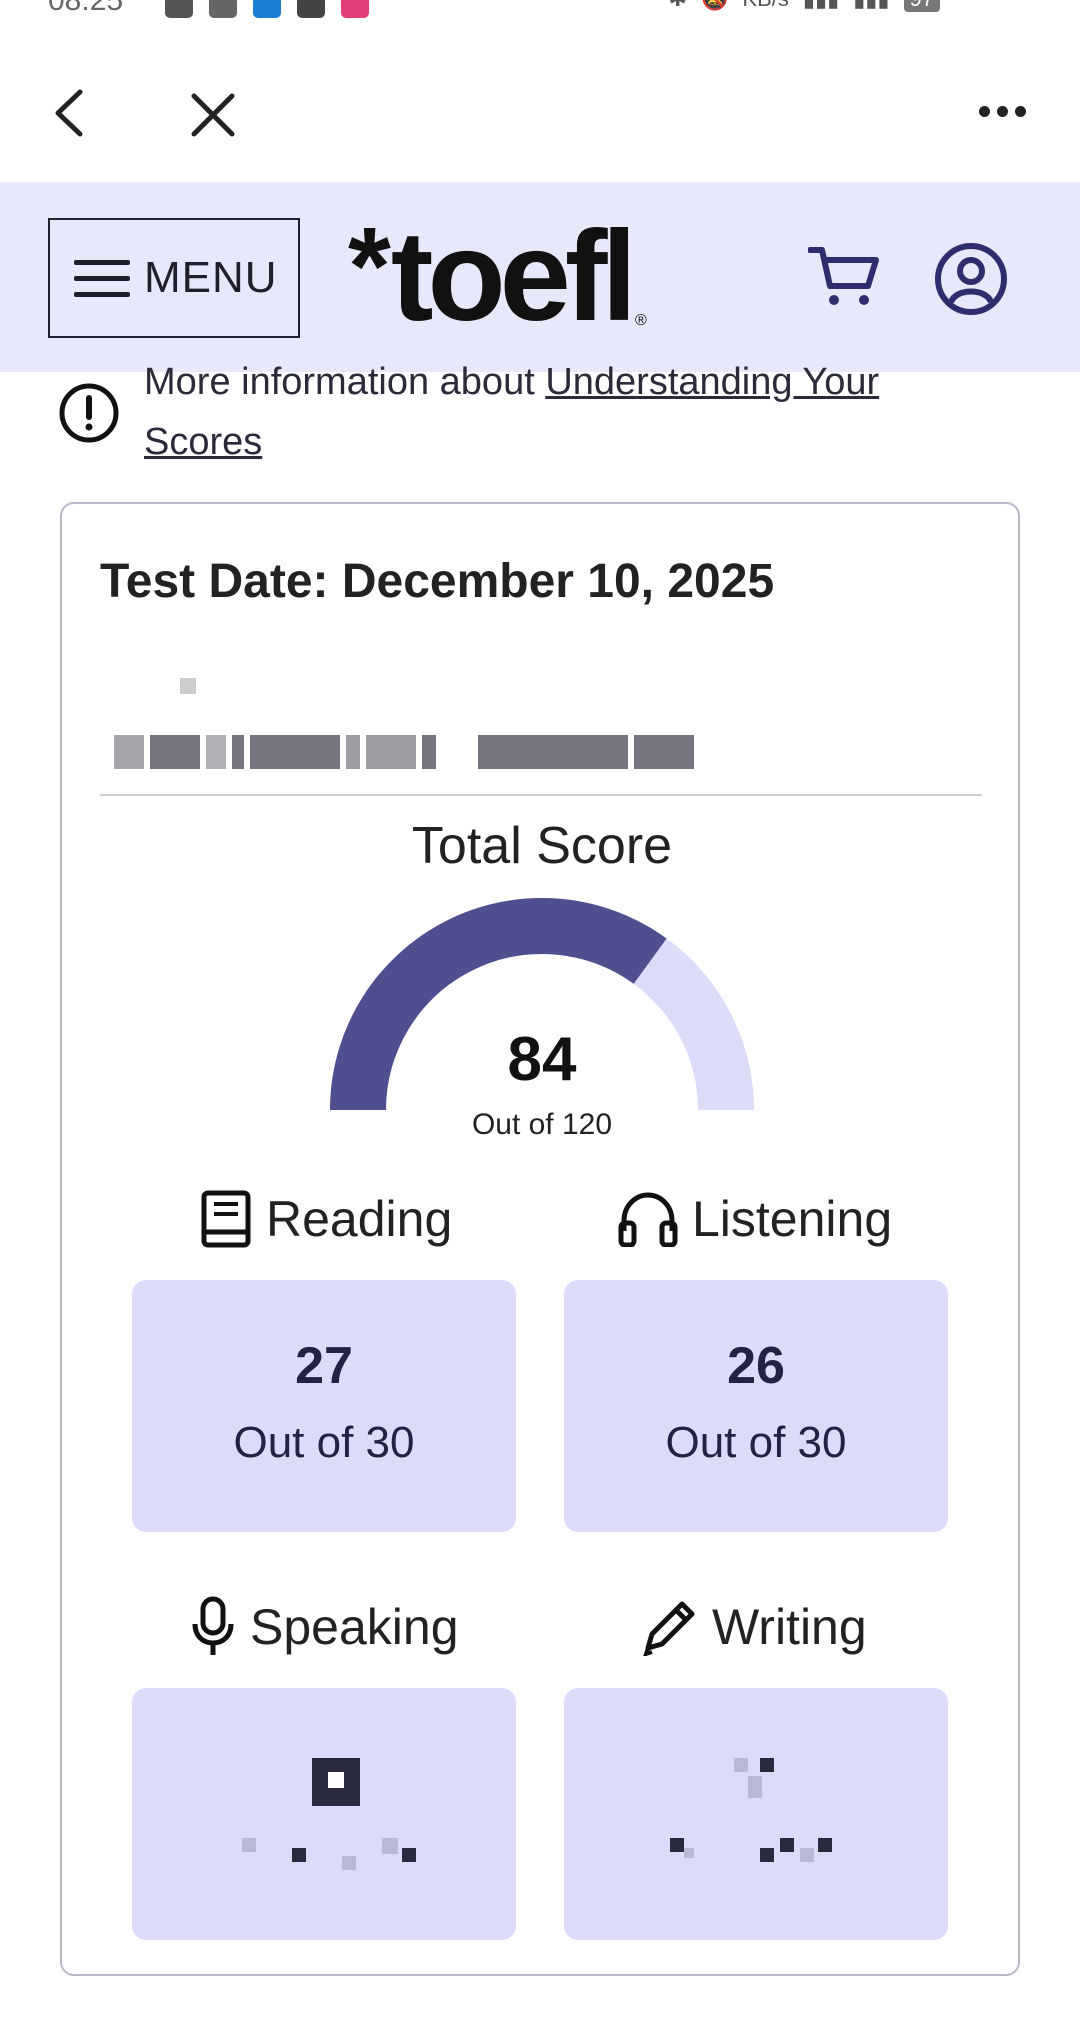 The width and height of the screenshot is (1080, 2028). I want to click on writing-header: Writing, so click(753, 1627).